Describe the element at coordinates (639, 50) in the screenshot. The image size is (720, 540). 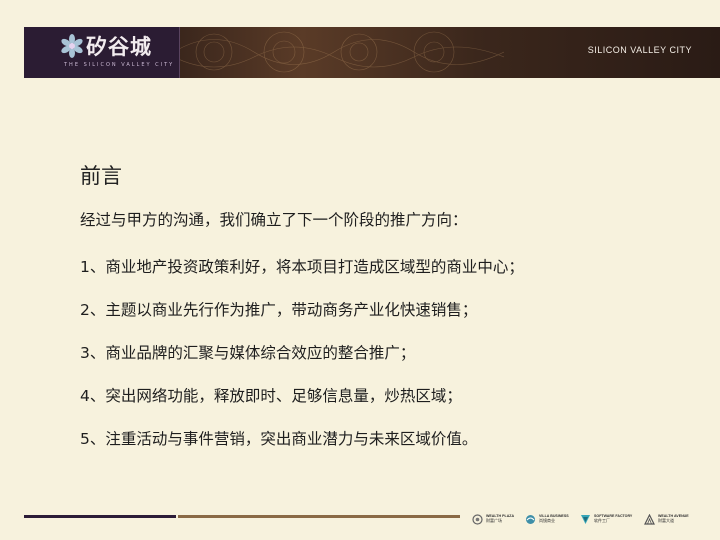
I see `brand-title: SILICON VALLEY CITY` at that location.